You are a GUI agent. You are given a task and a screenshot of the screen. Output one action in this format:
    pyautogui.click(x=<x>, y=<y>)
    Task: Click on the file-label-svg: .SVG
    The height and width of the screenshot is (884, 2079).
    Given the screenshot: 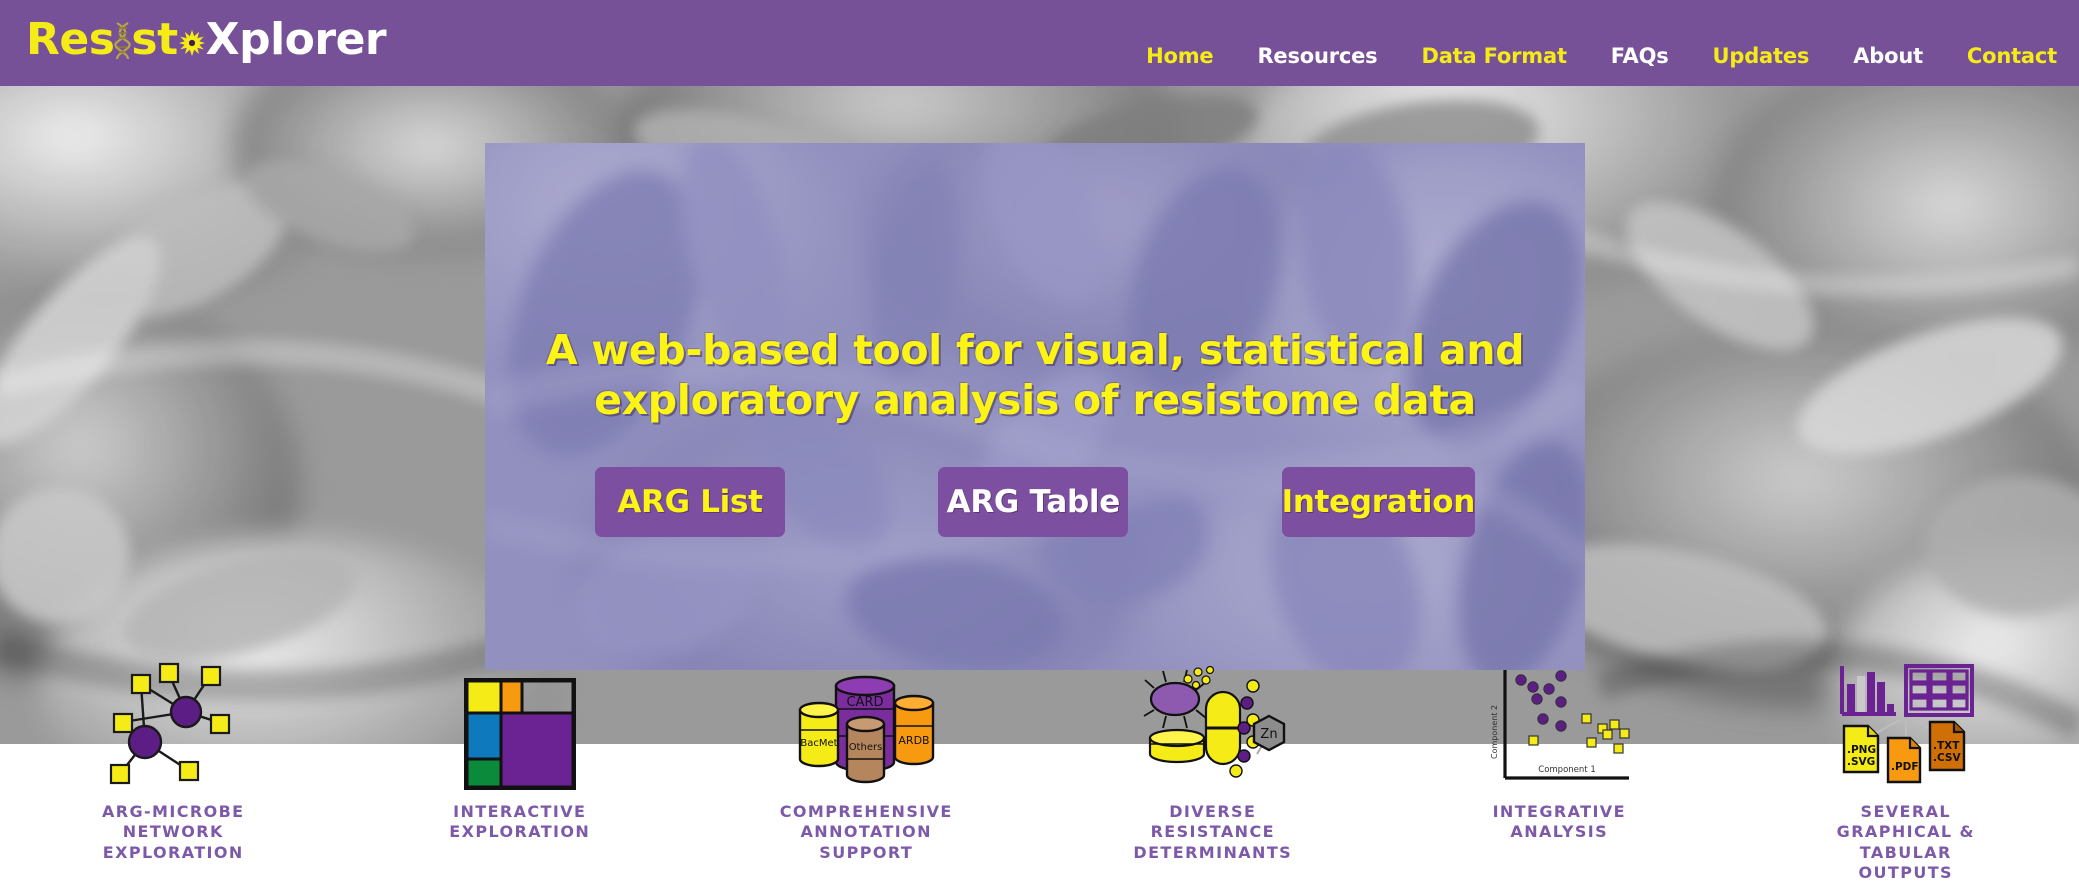 What is the action you would take?
    pyautogui.click(x=1861, y=762)
    